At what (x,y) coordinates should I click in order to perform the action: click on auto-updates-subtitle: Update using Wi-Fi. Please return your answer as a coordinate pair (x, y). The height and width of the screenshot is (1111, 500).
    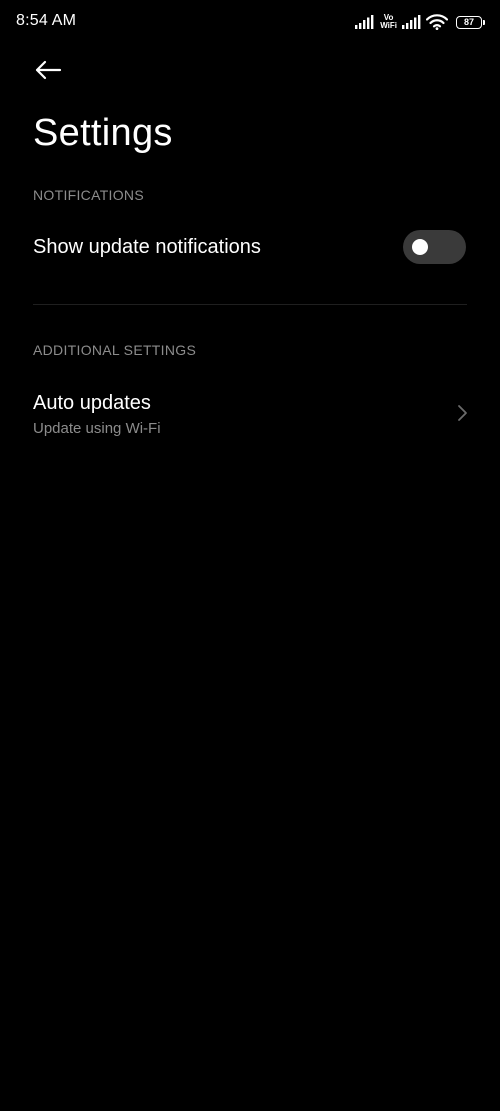
    Looking at the image, I should click on (97, 428).